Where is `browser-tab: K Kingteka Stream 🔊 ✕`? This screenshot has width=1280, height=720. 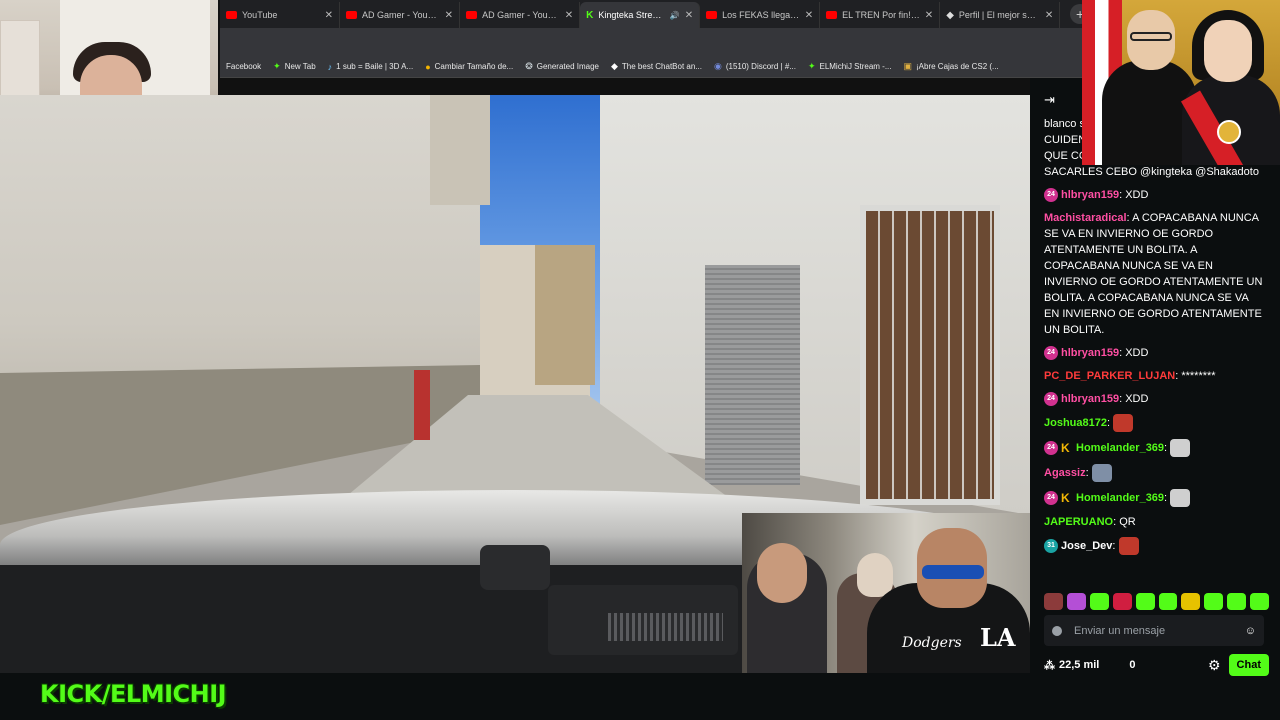
browser-tab: K Kingteka Stream 🔊 ✕ is located at coordinates (640, 15).